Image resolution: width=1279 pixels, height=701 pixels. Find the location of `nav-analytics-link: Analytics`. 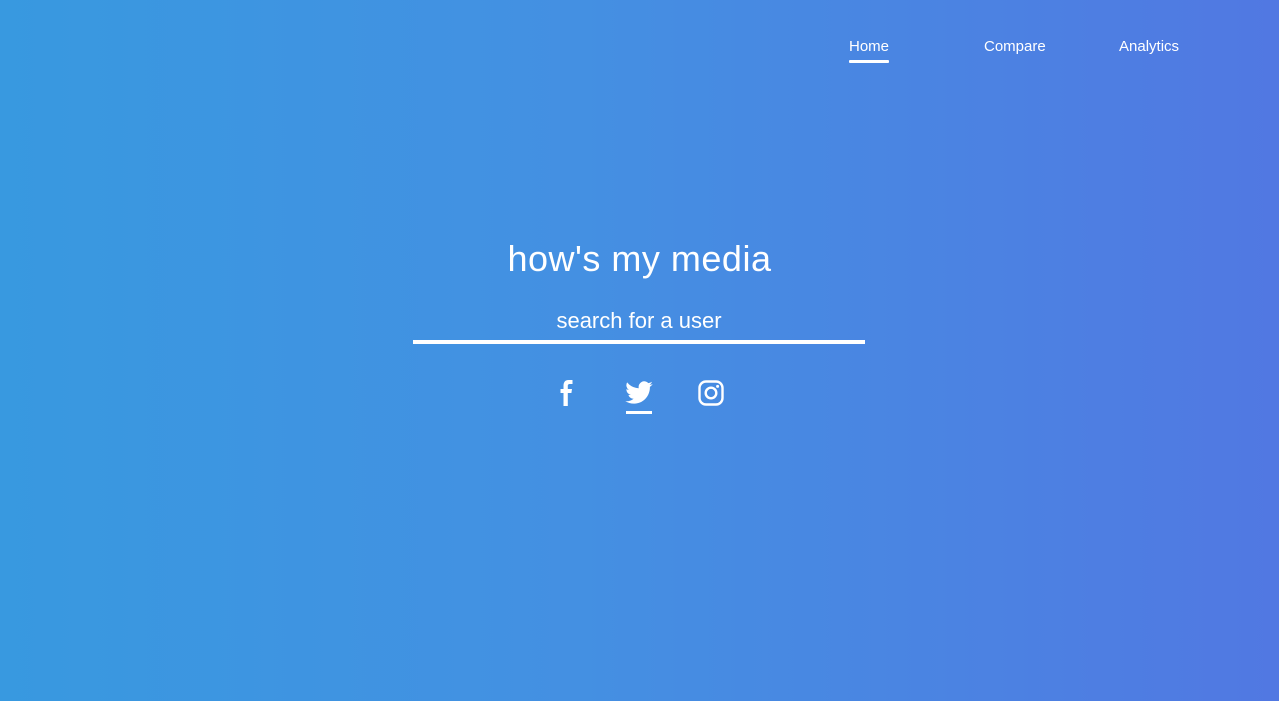

nav-analytics-link: Analytics is located at coordinates (1149, 46).